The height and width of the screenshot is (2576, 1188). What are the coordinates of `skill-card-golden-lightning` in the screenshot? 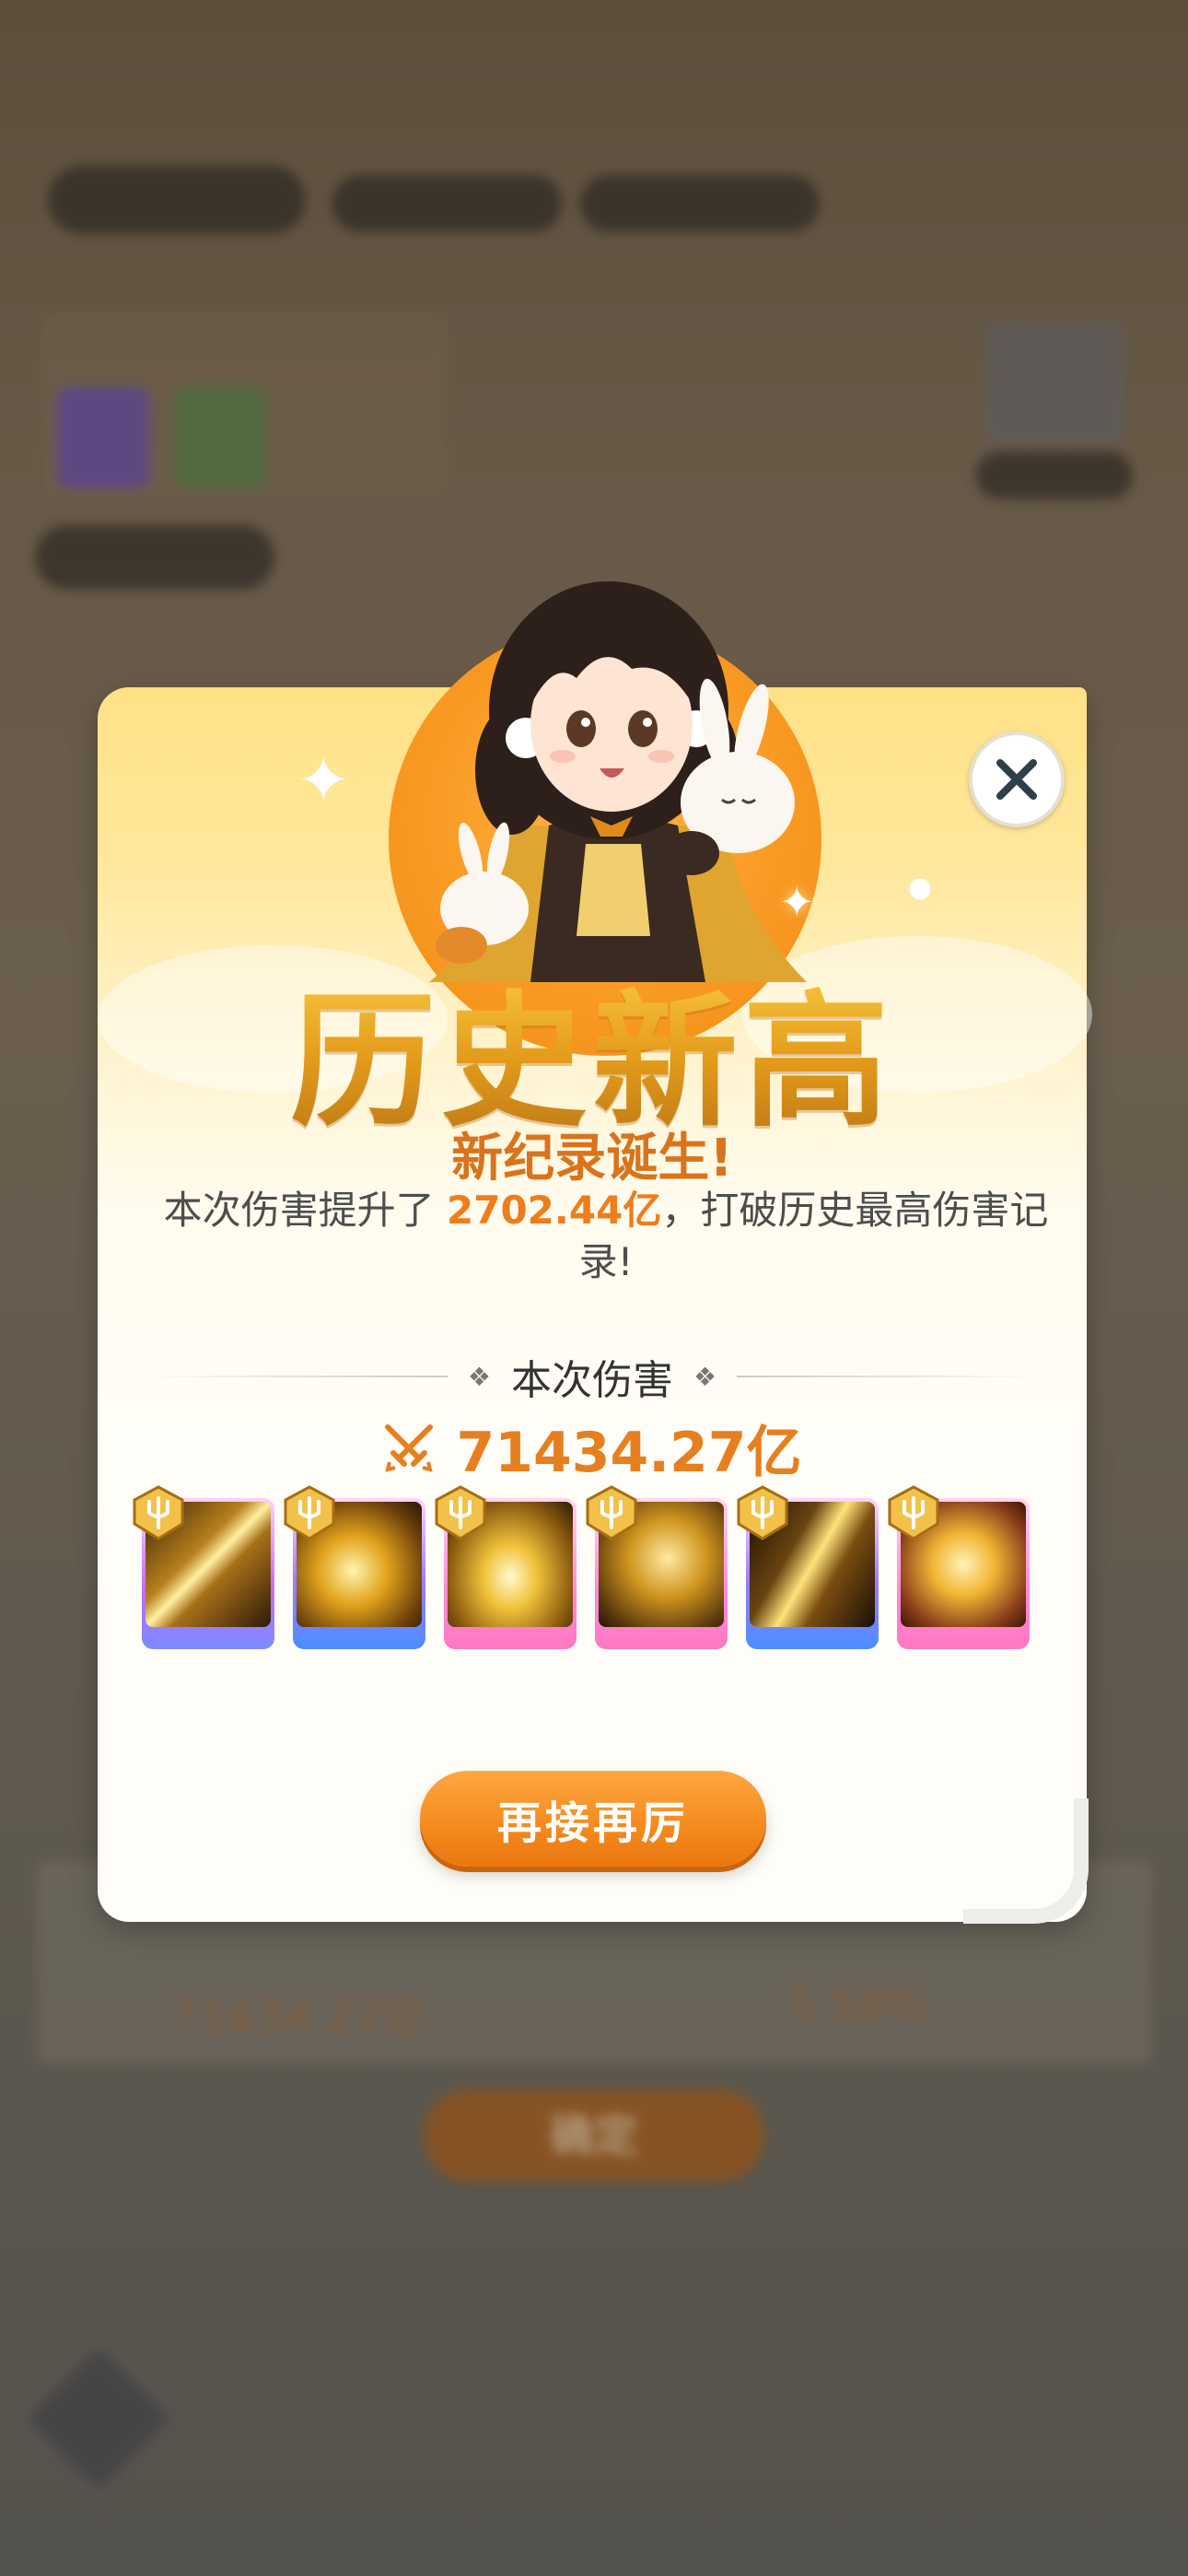 It's located at (808, 1567).